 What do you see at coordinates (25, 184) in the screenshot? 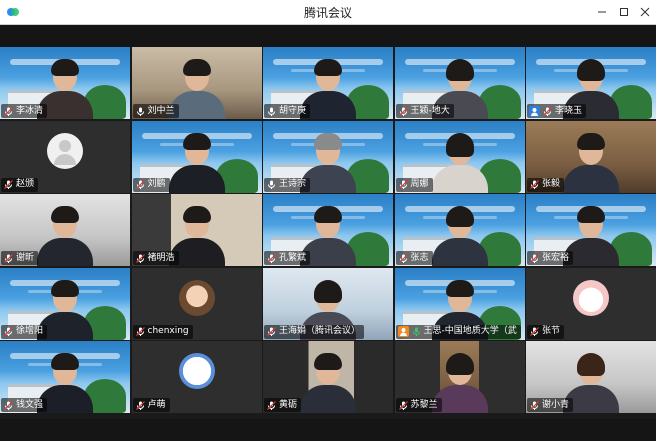
I see `participant-name: 赵颁` at bounding box center [25, 184].